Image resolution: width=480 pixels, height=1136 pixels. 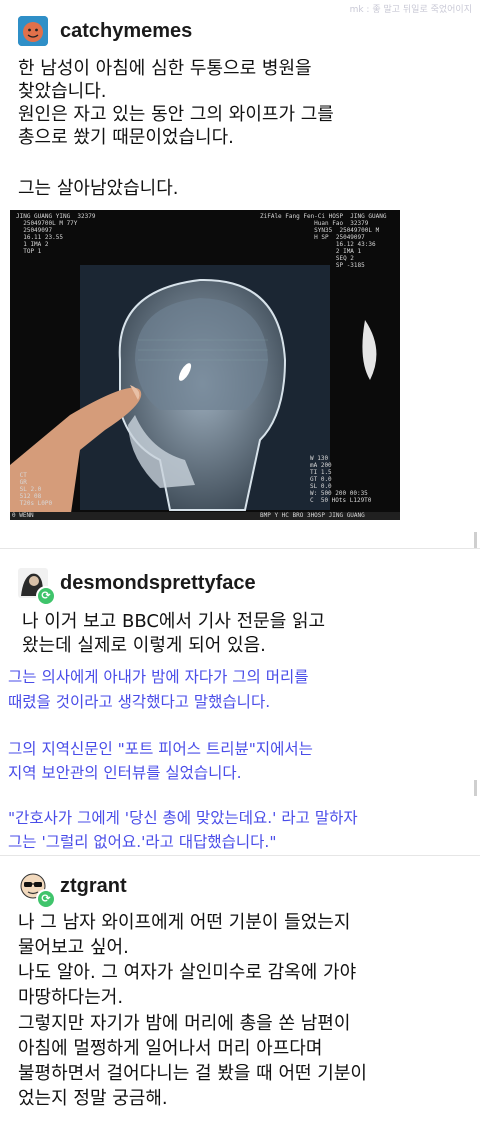 I want to click on username: ztgrant, so click(x=93, y=886).